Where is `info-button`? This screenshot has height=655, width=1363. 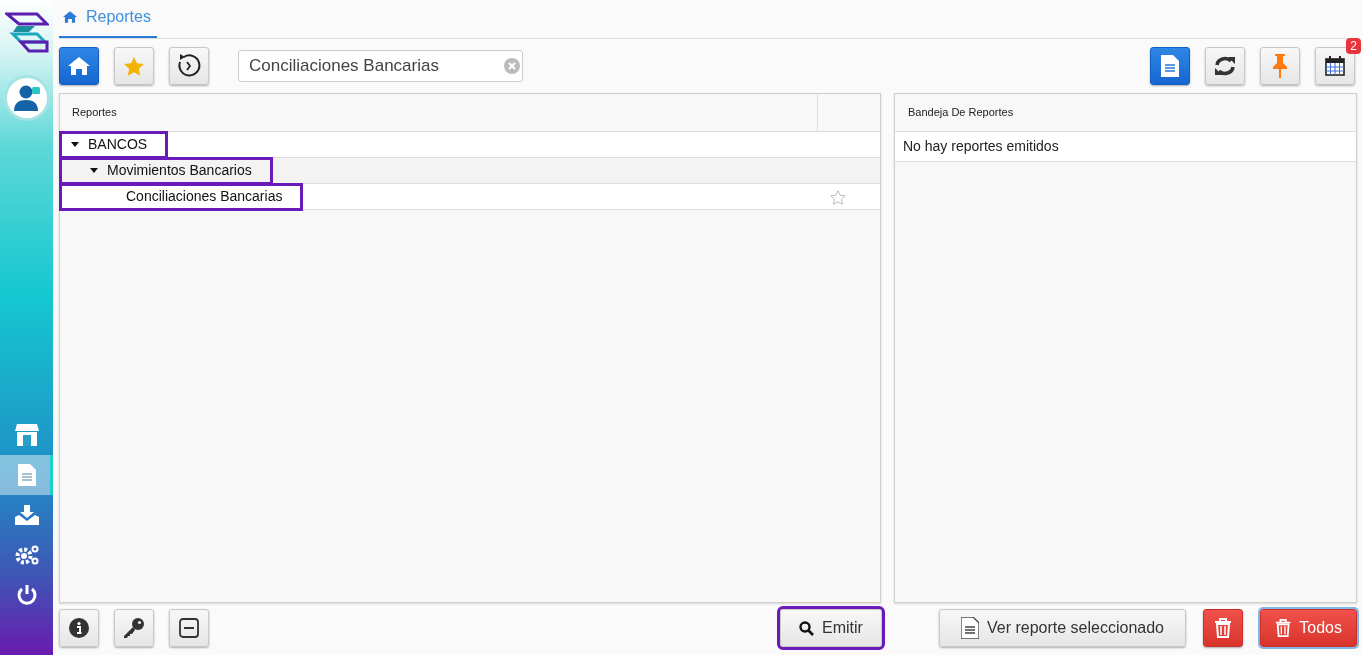
info-button is located at coordinates (79, 628).